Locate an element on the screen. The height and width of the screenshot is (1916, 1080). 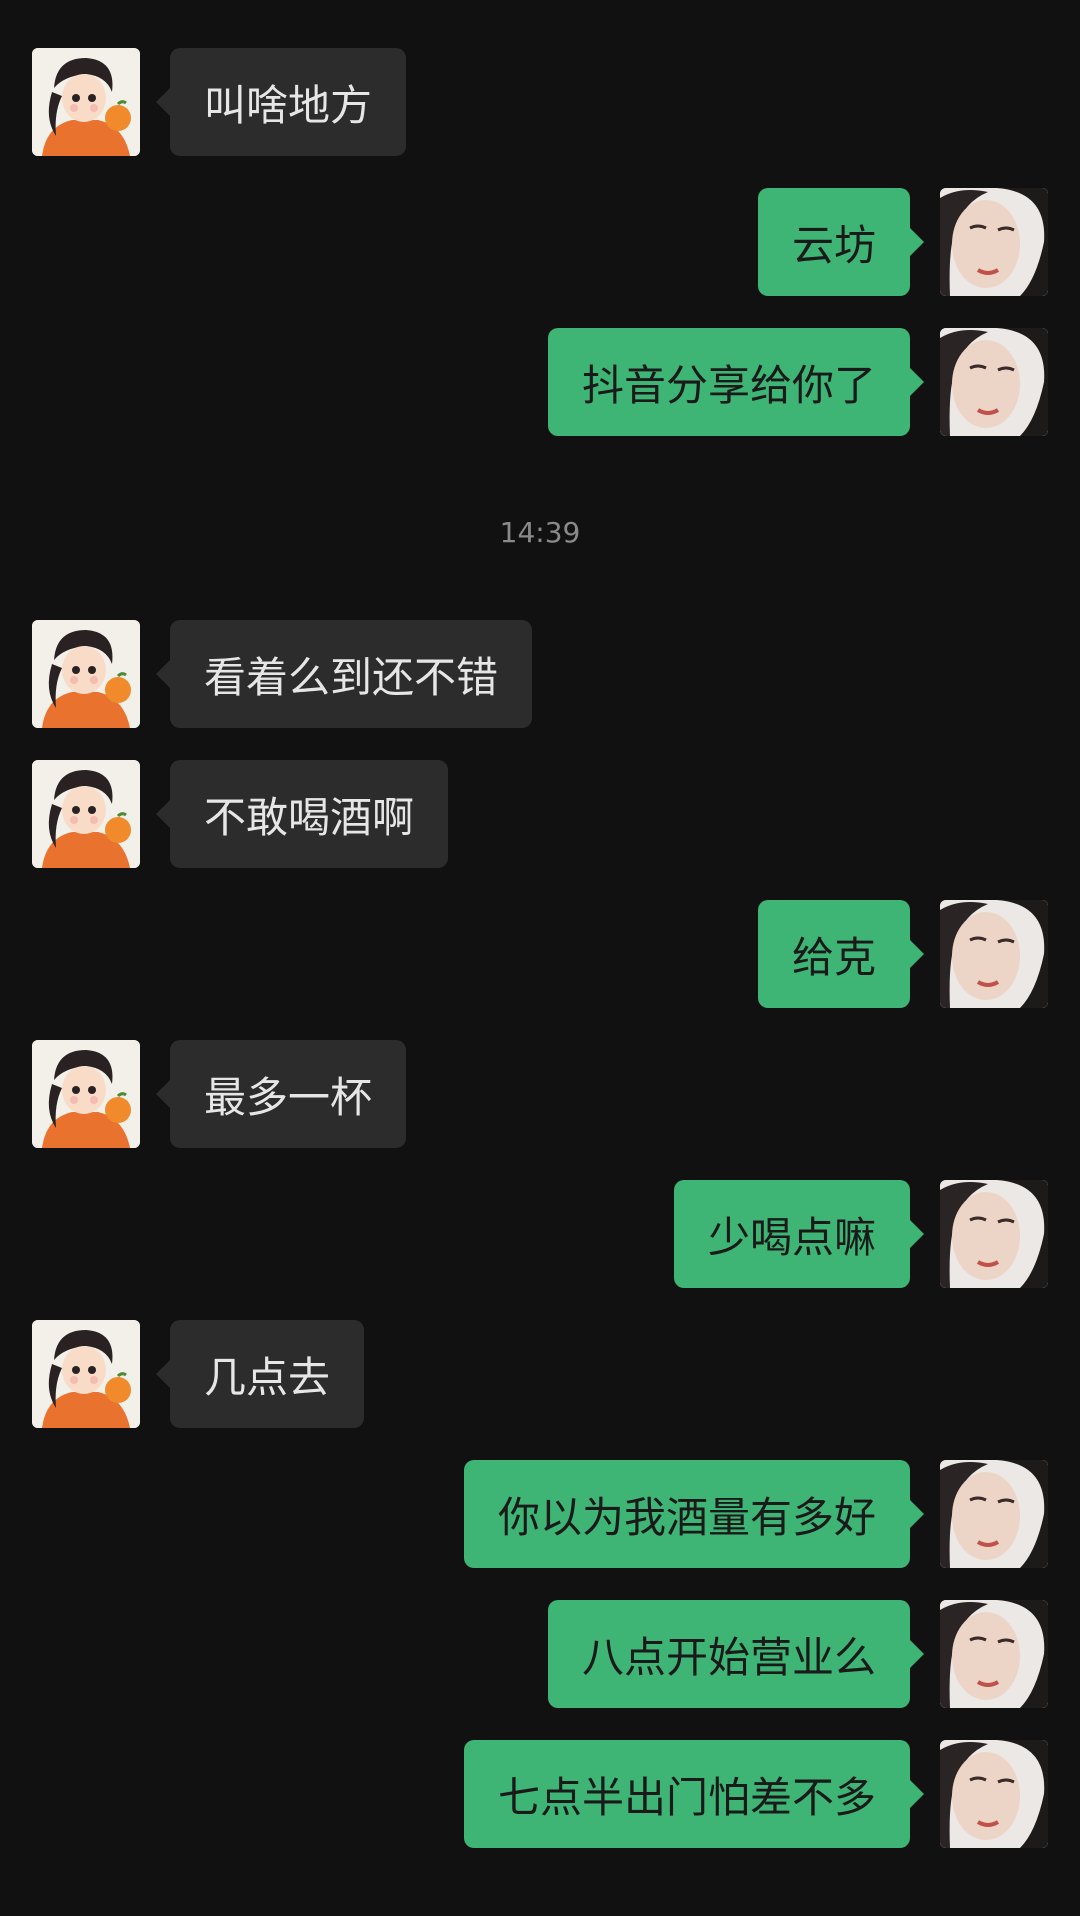
message-bubble-outgoing: 你以为我酒量有多好 is located at coordinates (694, 1514).